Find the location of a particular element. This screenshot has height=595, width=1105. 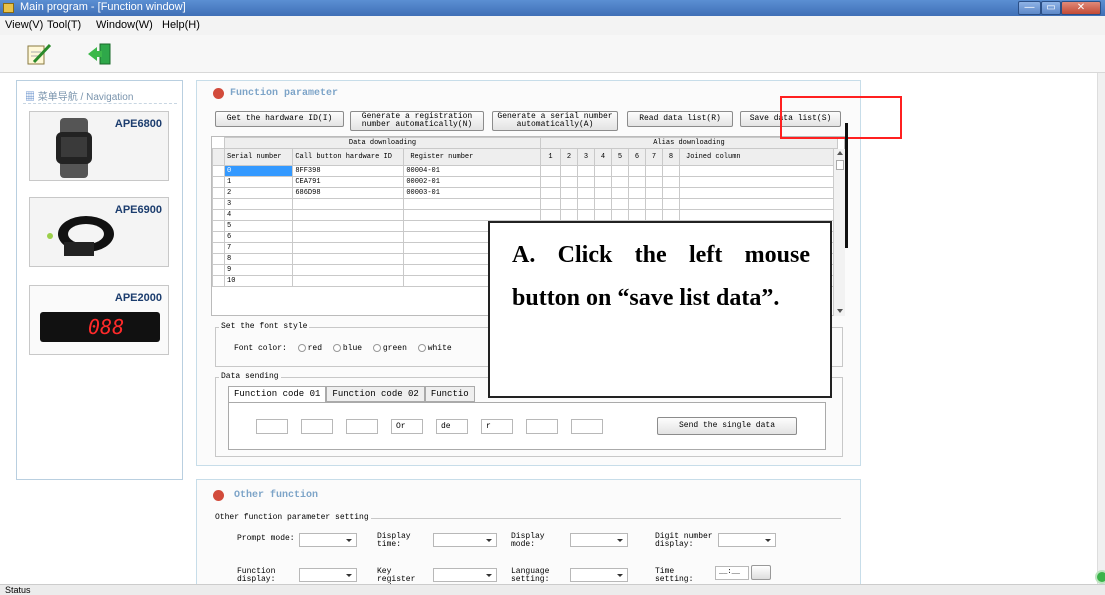

minimize-button: — is located at coordinates (1029, 8).